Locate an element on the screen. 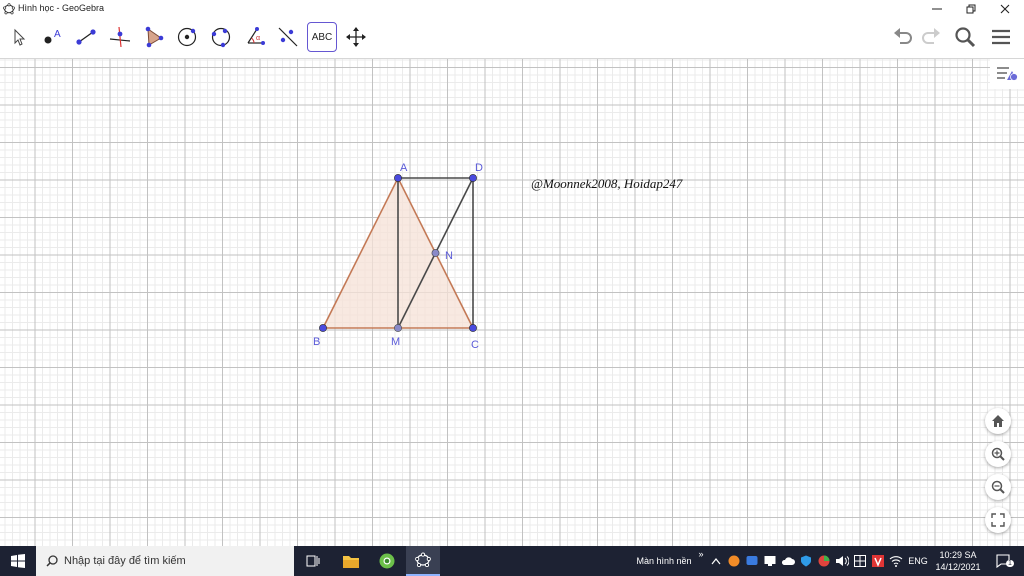 The width and height of the screenshot is (1024, 576). close-button is located at coordinates (1005, 9).